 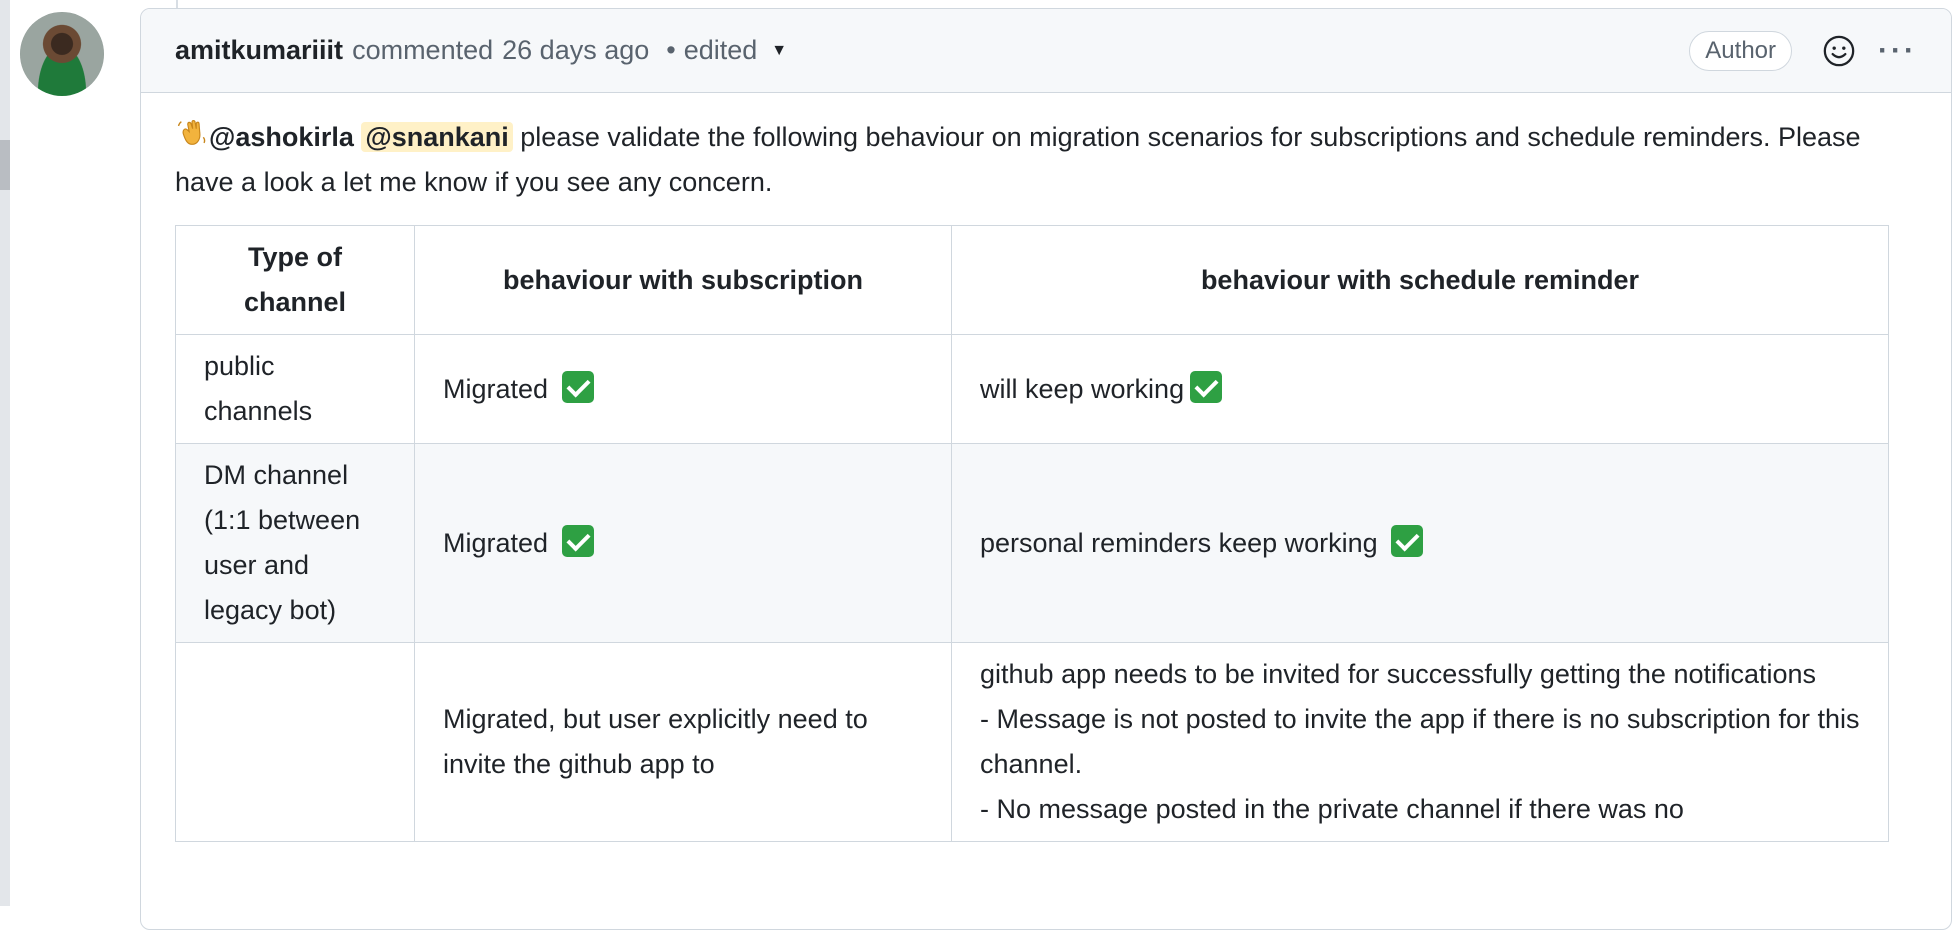 I want to click on comment-action: commented, so click(x=423, y=50).